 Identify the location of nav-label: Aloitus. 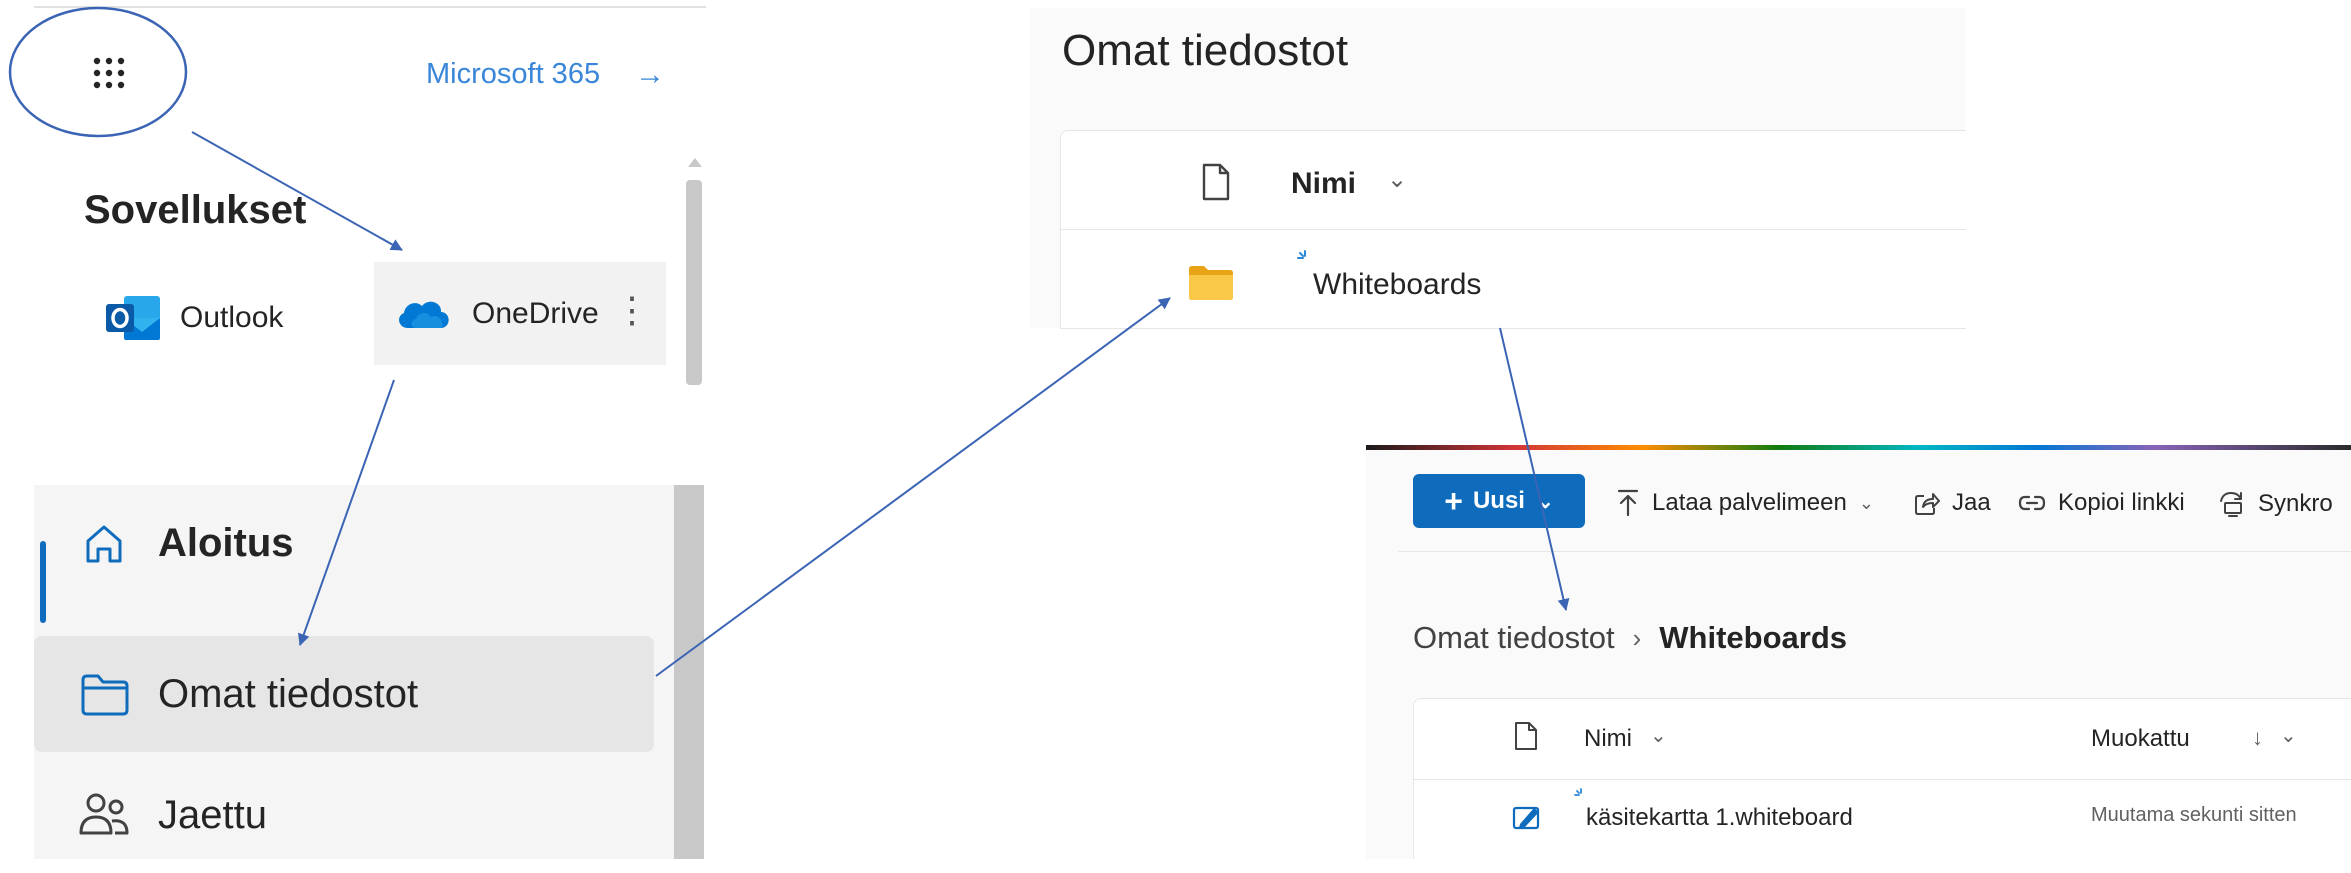
(226, 542).